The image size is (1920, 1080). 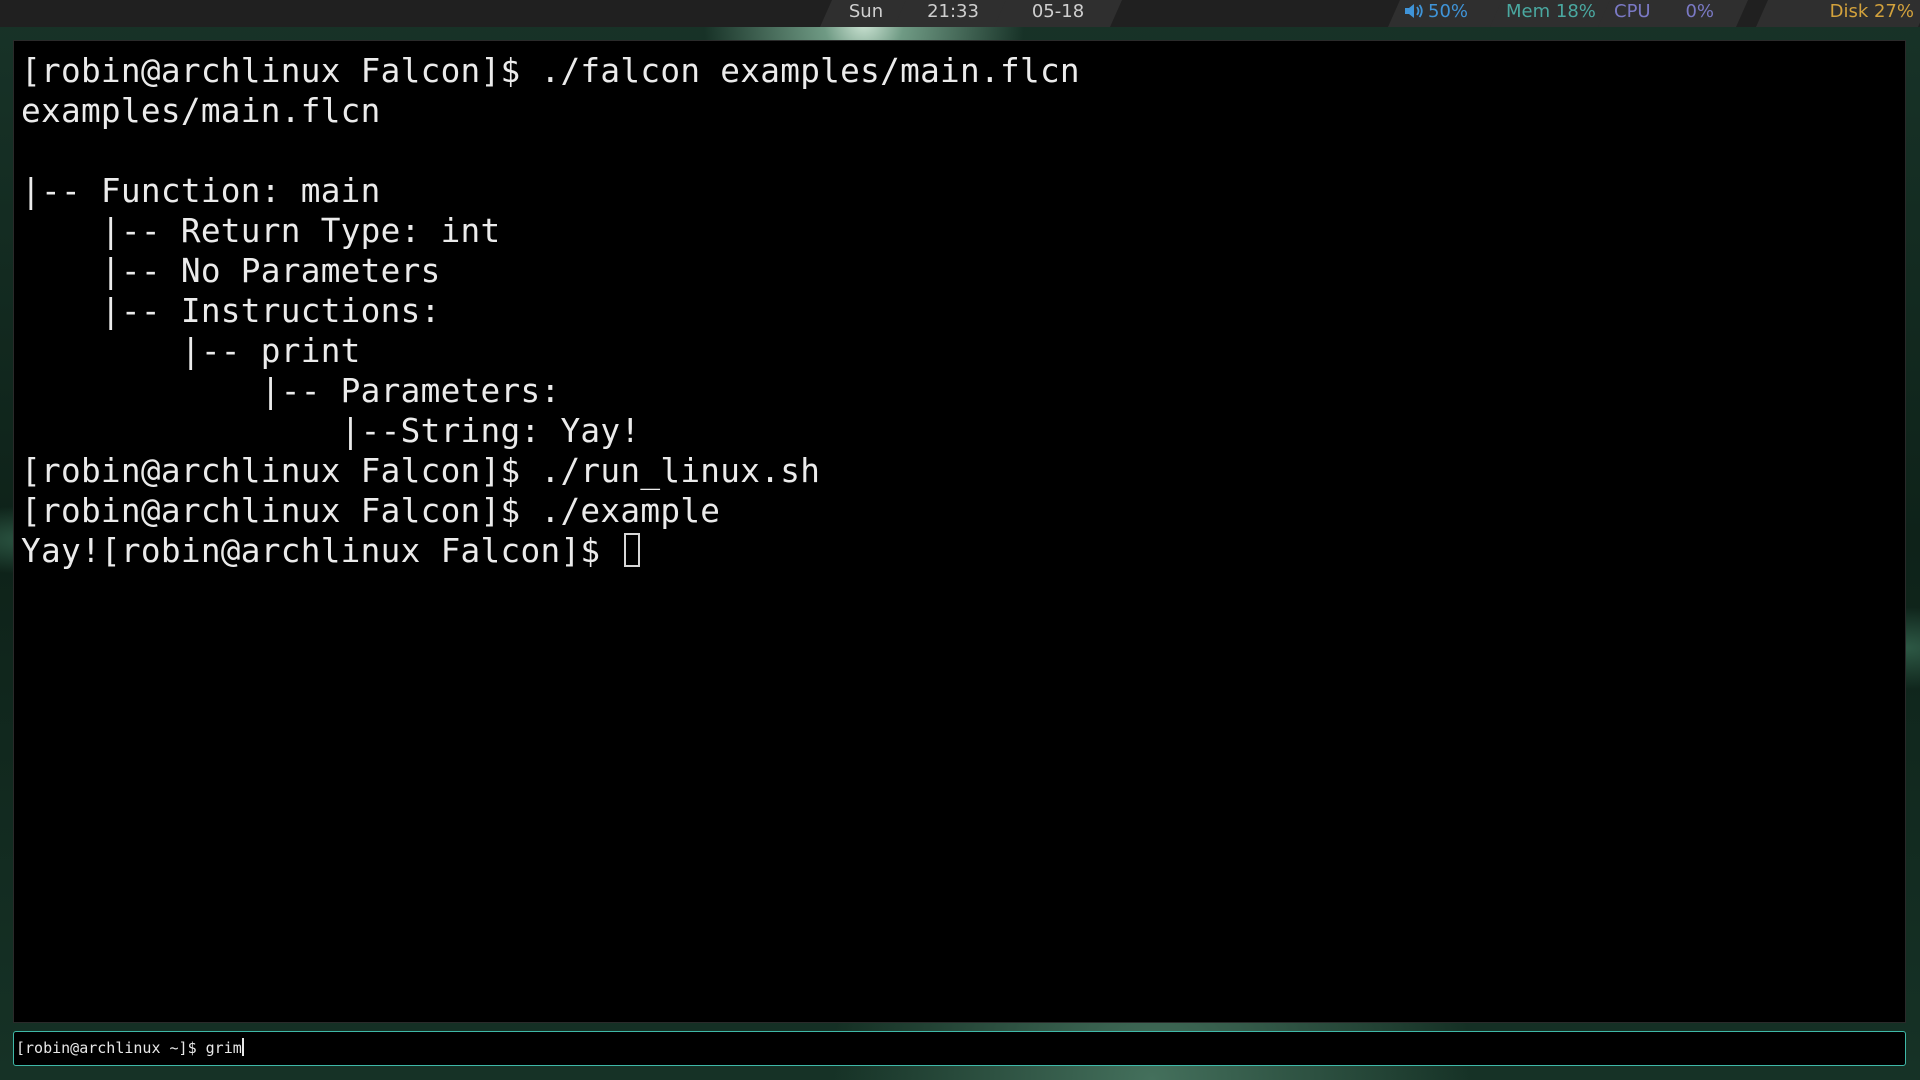 I want to click on disk-label: Disk, so click(x=1849, y=11).